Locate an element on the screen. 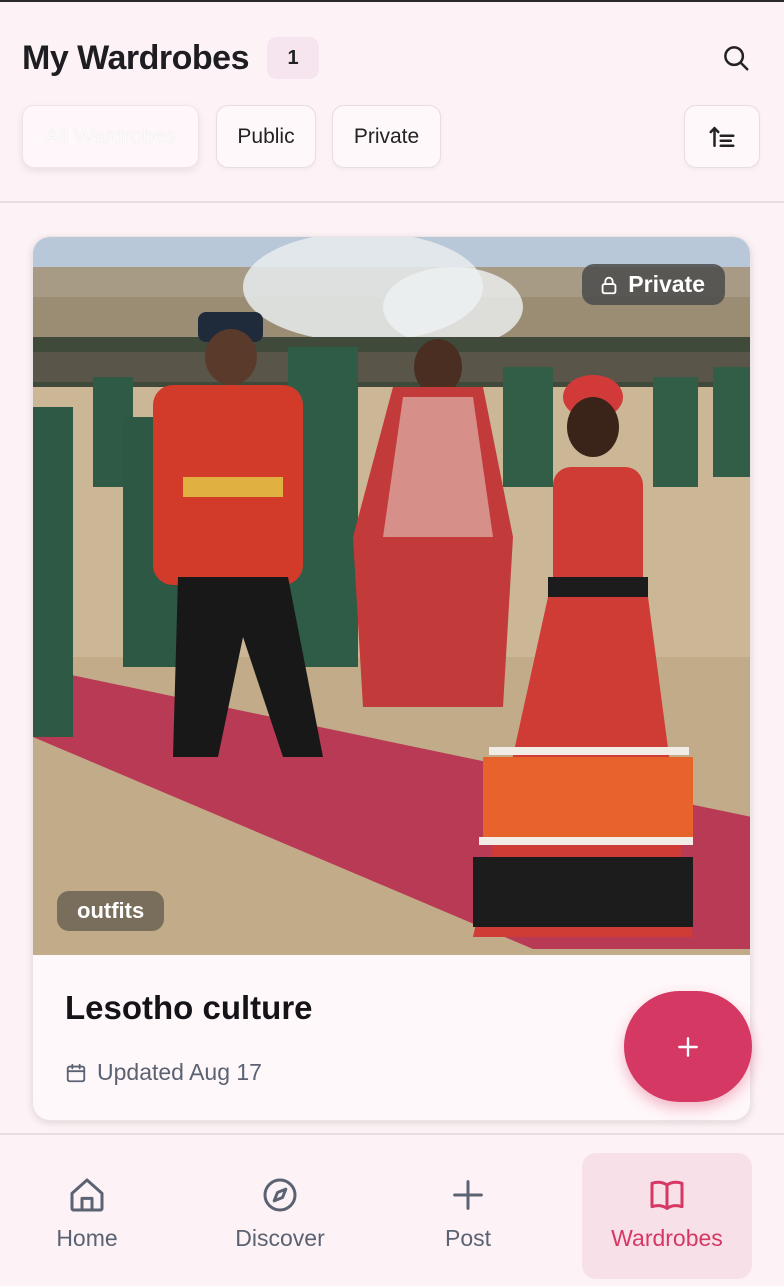 The width and height of the screenshot is (784, 1286). filter-bar: All Wardrobes Public Private is located at coordinates (391, 137).